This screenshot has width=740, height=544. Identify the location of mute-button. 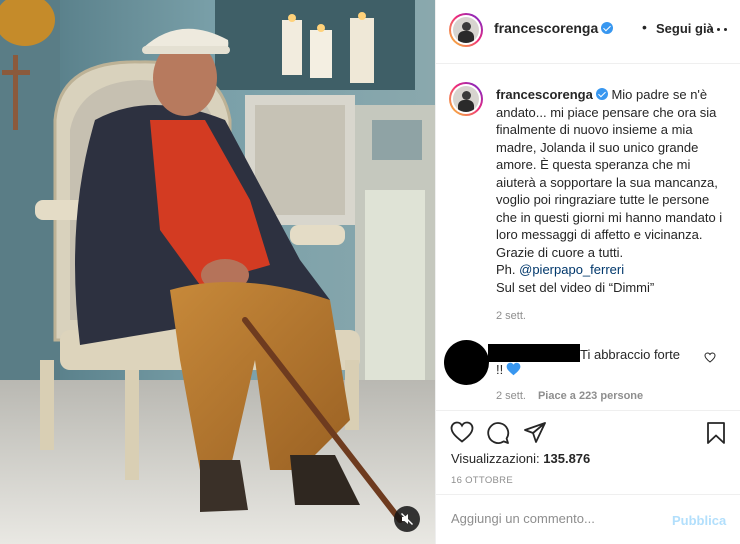
(407, 519).